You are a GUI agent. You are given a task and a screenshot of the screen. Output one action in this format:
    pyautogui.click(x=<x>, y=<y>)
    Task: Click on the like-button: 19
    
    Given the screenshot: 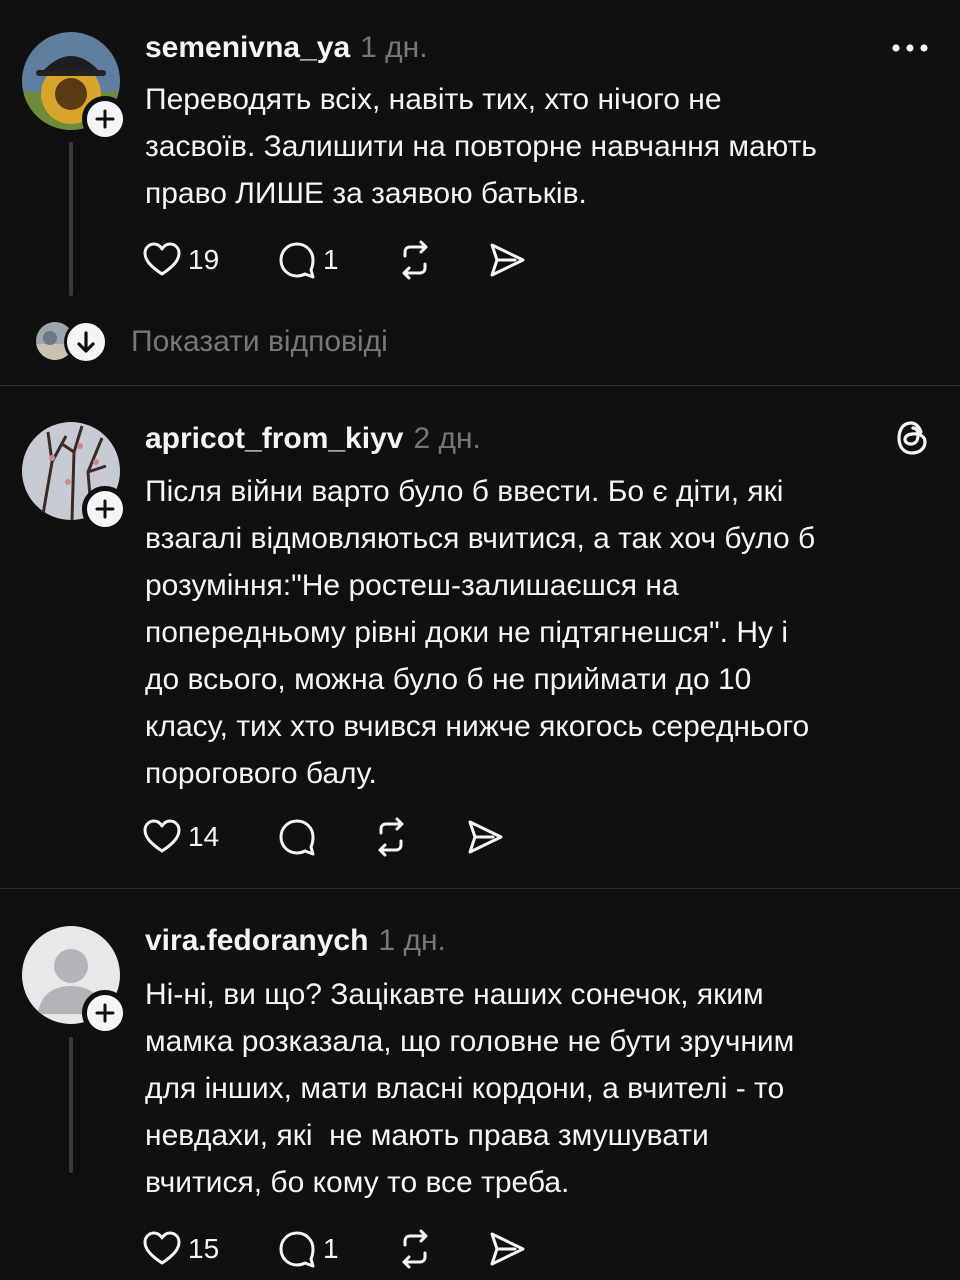 What is the action you would take?
    pyautogui.click(x=179, y=260)
    